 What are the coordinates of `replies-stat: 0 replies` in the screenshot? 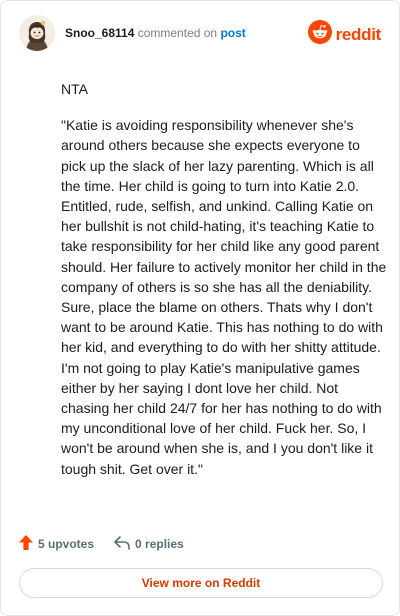 It's located at (149, 544).